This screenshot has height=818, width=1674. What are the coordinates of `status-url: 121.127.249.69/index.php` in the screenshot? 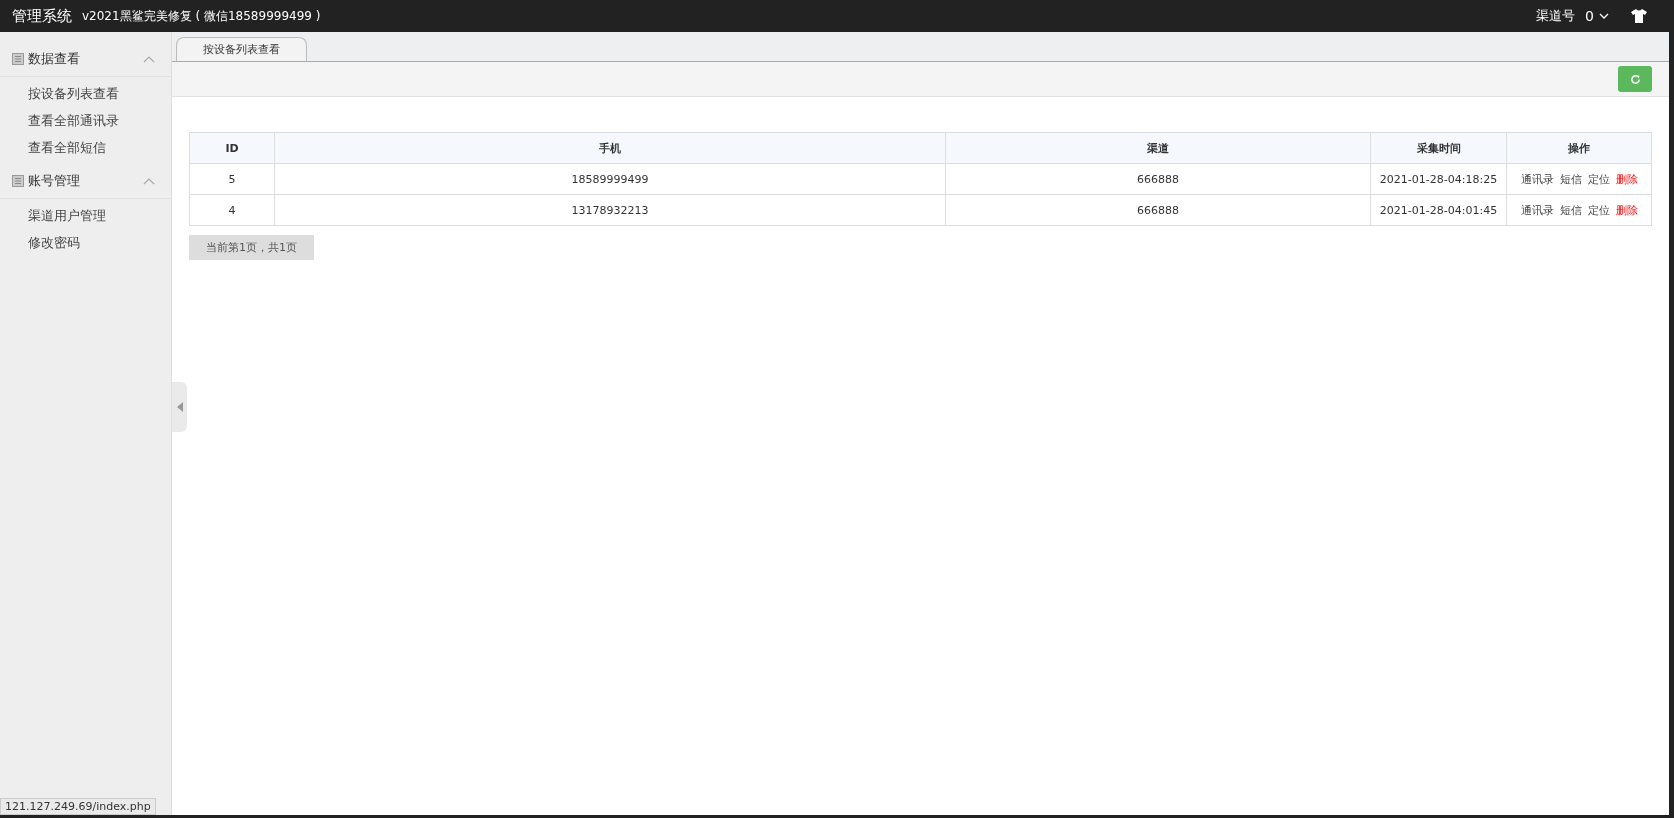 It's located at (78, 806).